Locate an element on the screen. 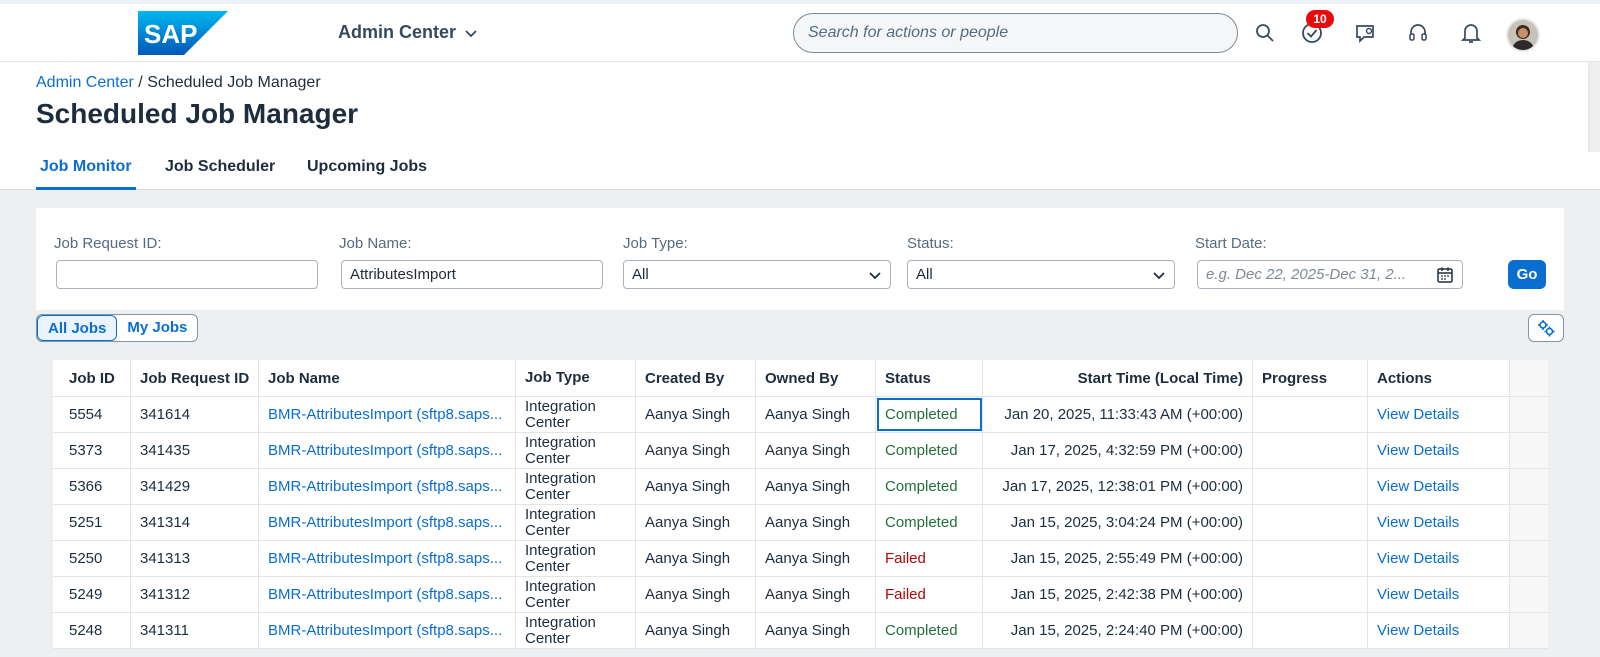 The width and height of the screenshot is (1600, 657). column-header-job-name: Job Name is located at coordinates (387, 378).